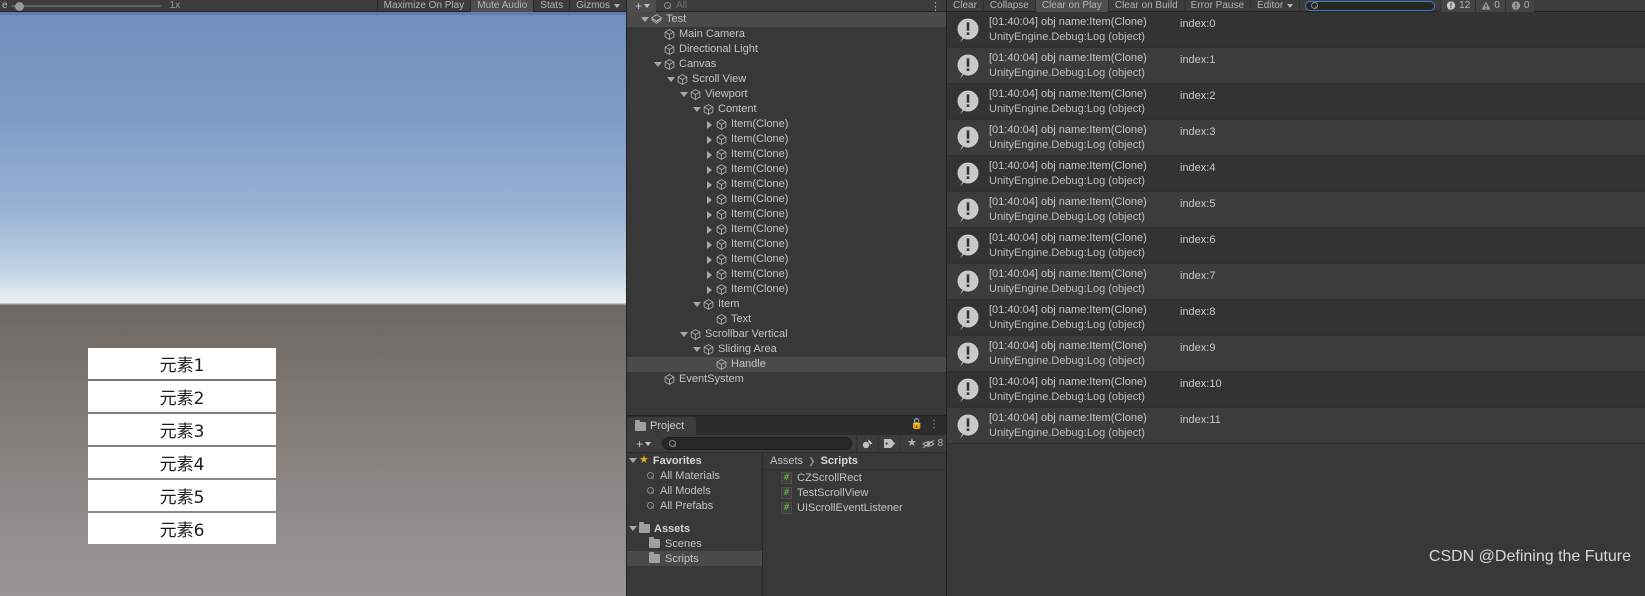 Image resolution: width=1645 pixels, height=596 pixels. What do you see at coordinates (757, 443) in the screenshot?
I see `project-search-input` at bounding box center [757, 443].